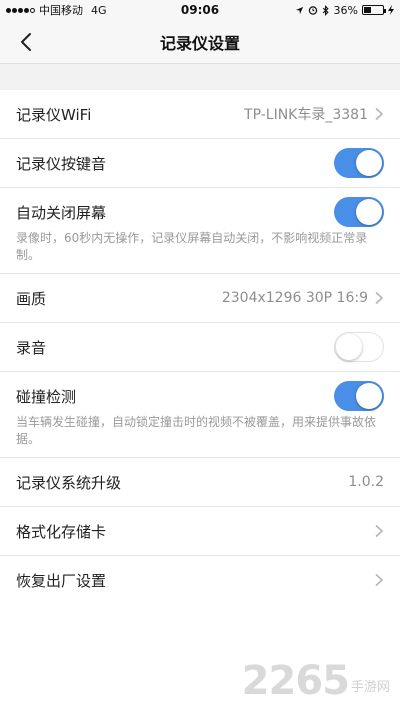  I want to click on chevron-left-icon, so click(26, 42).